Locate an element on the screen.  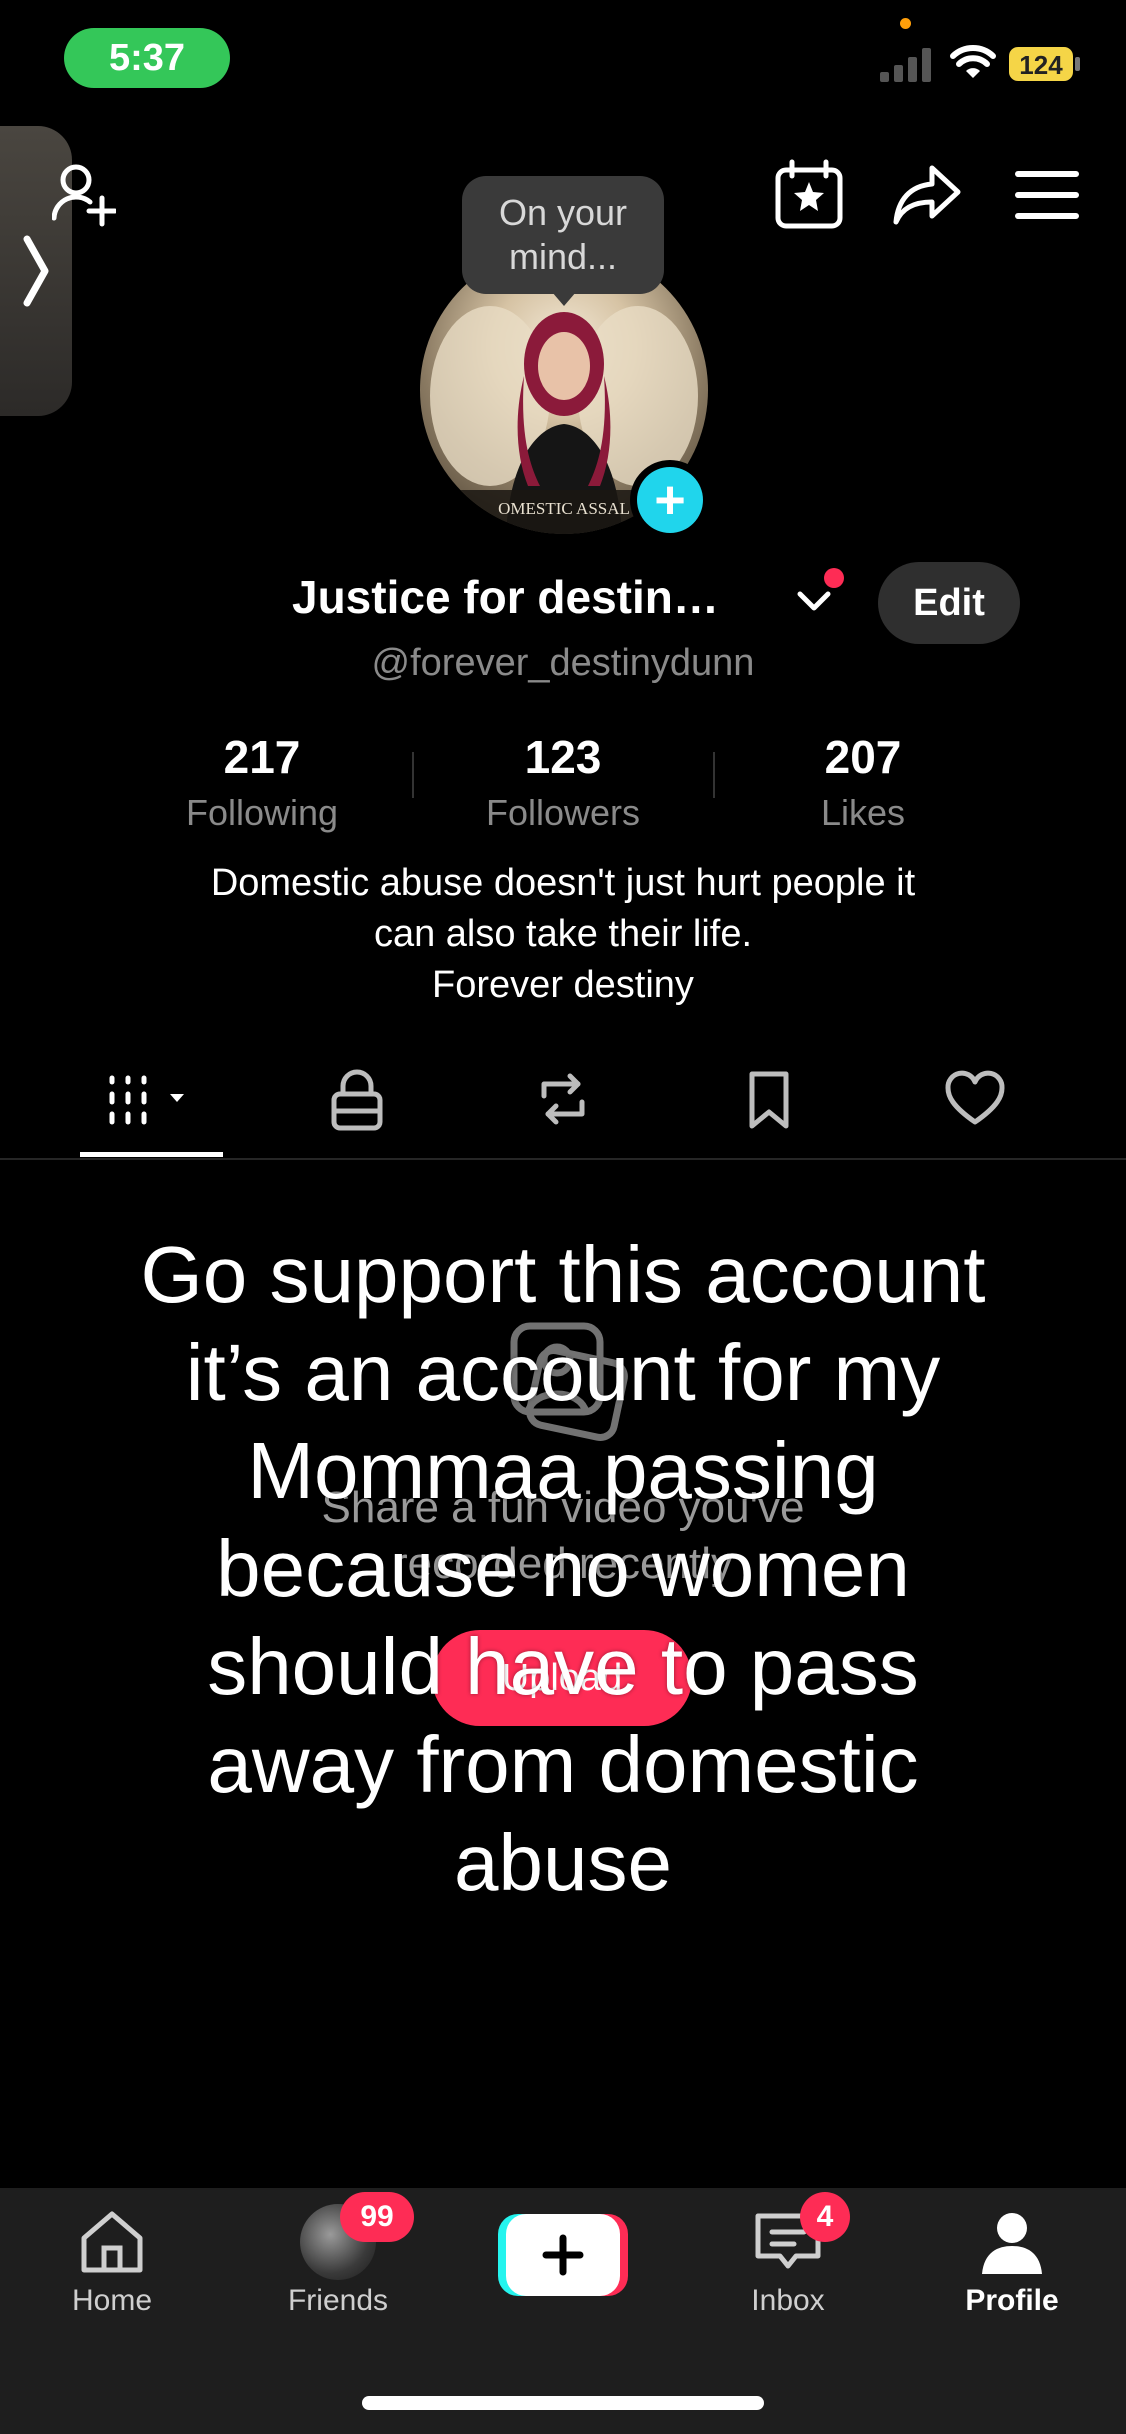
edit-profile-button: Edit is located at coordinates (949, 603).